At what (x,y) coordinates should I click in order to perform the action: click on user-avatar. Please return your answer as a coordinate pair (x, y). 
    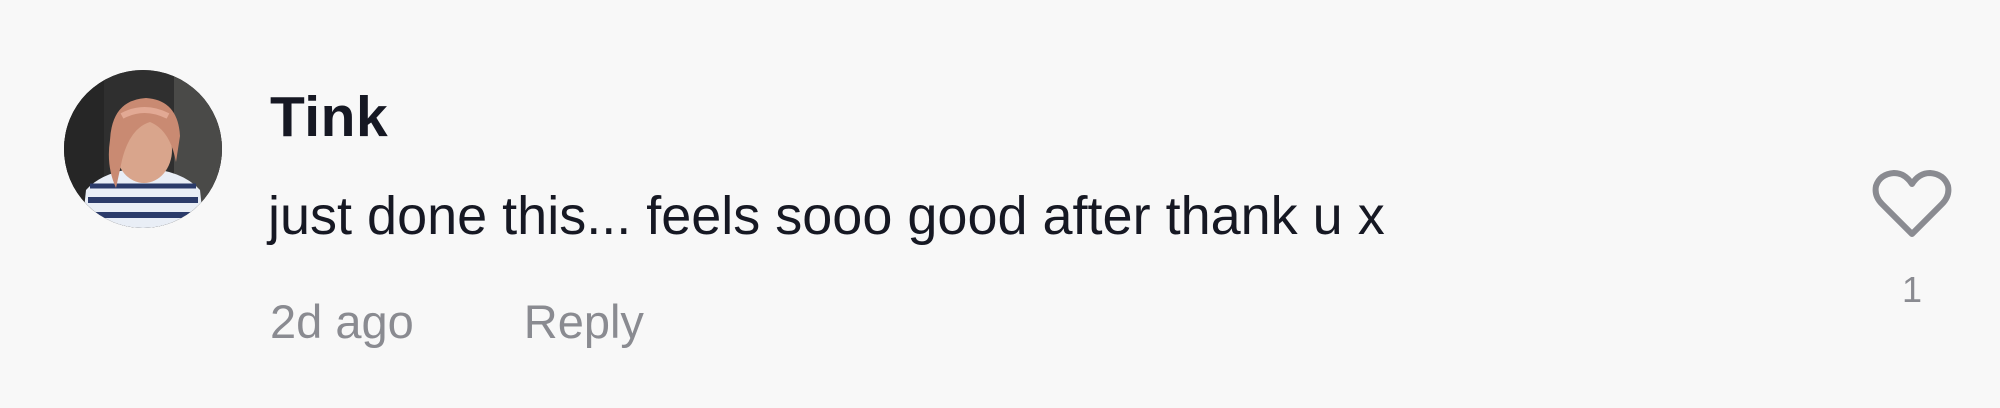
    Looking at the image, I should click on (143, 149).